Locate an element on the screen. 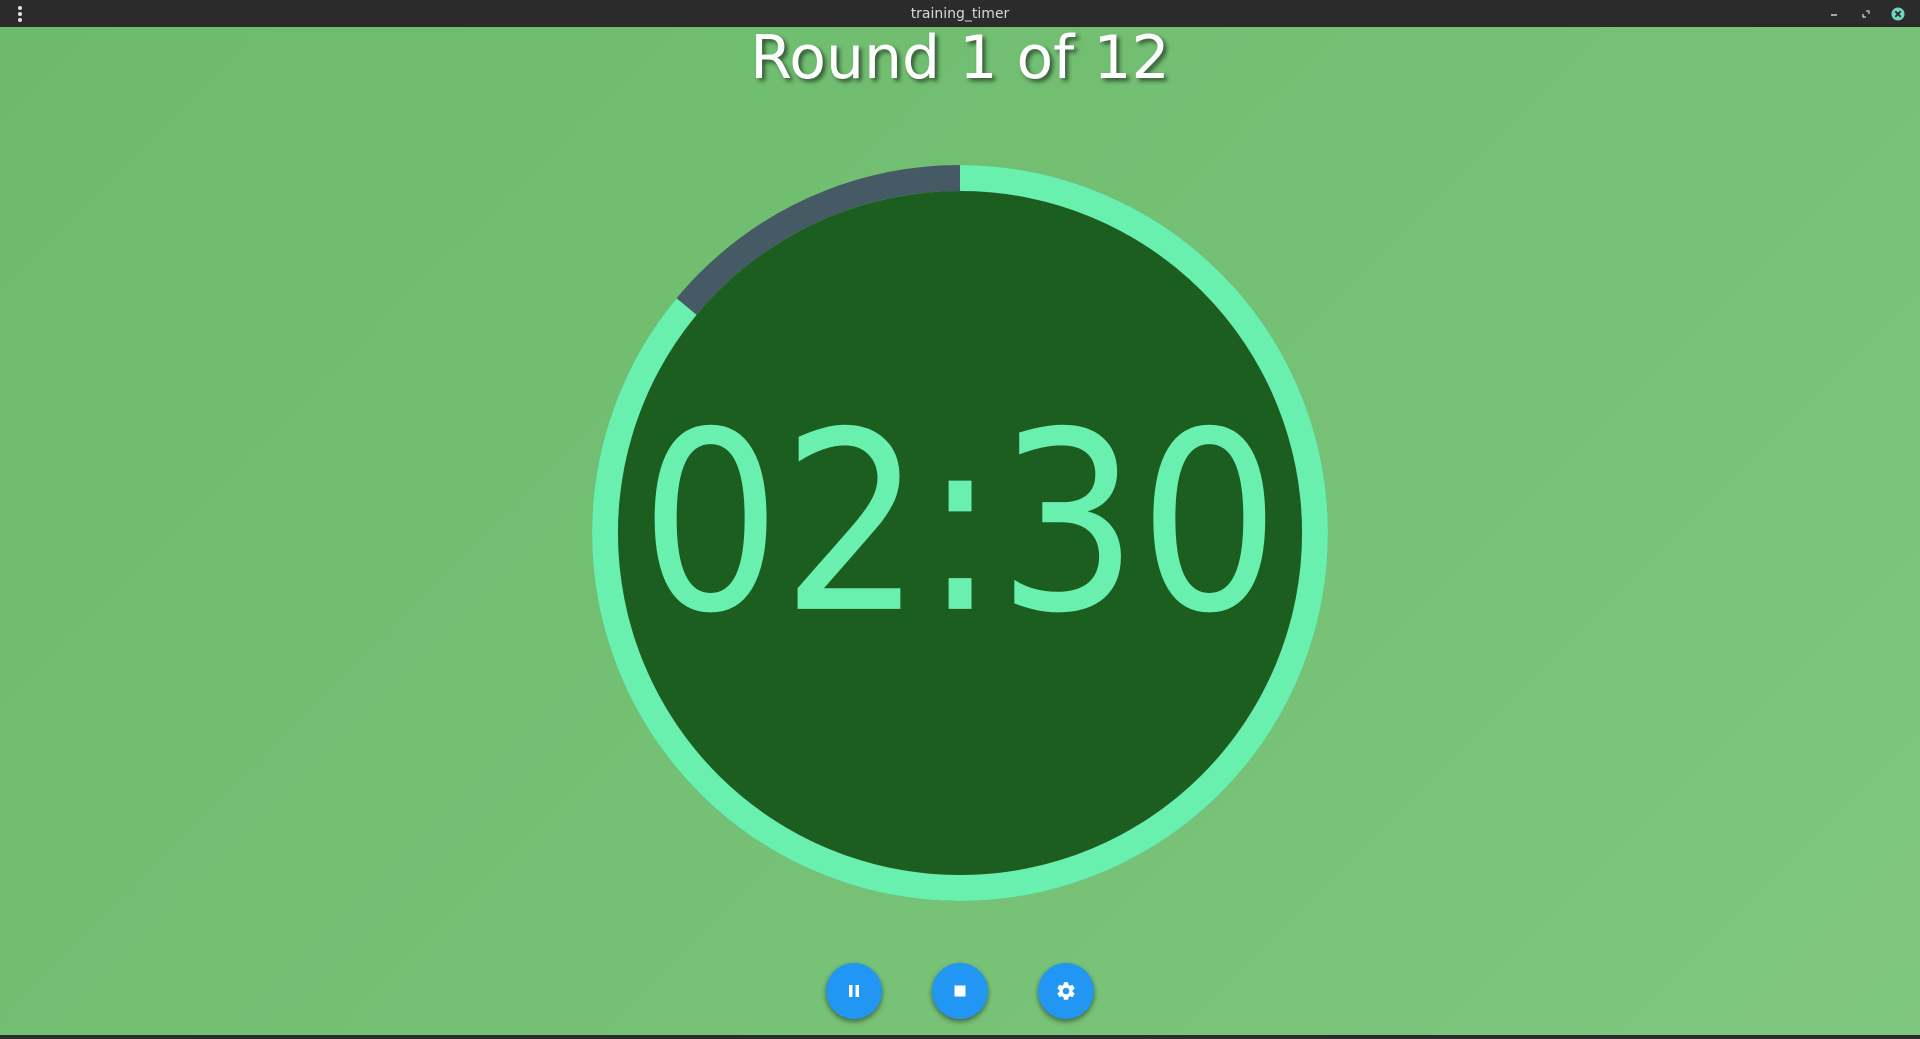 The image size is (1920, 1039). maximize-button is located at coordinates (1866, 13).